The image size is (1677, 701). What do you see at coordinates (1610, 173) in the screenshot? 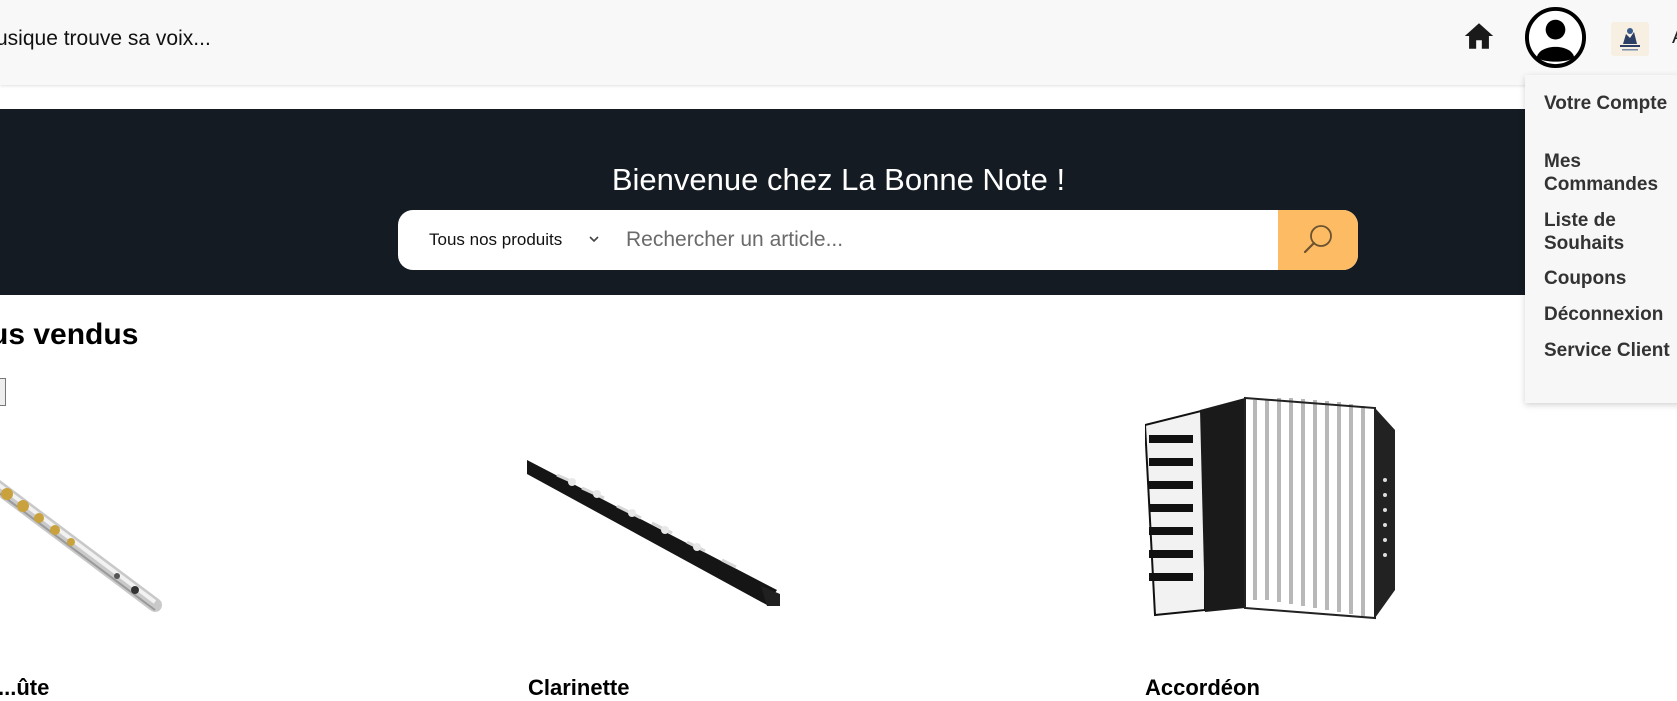
I see `menu-item-orders: Mes Commandes` at bounding box center [1610, 173].